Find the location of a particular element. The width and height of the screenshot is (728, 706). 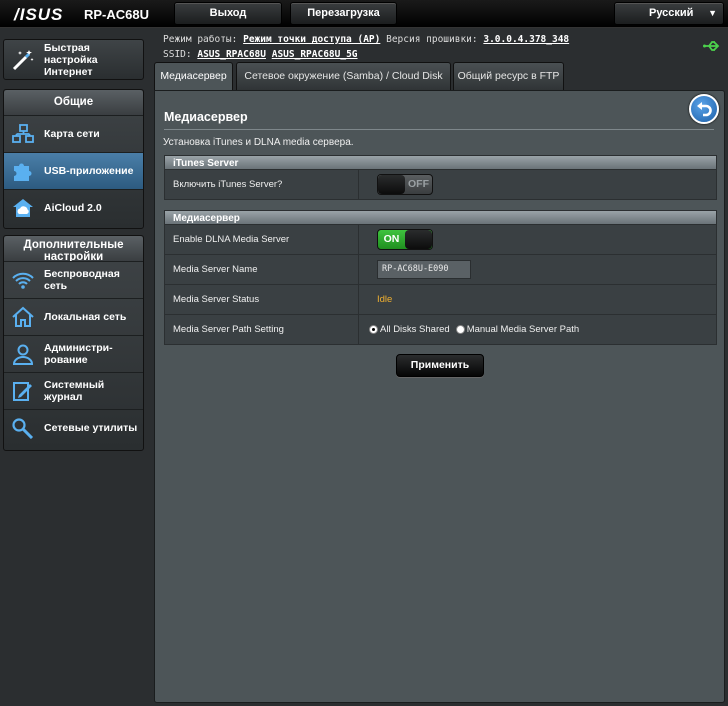

sidebar-item-label: AiCloud 2.0 is located at coordinates (73, 208).